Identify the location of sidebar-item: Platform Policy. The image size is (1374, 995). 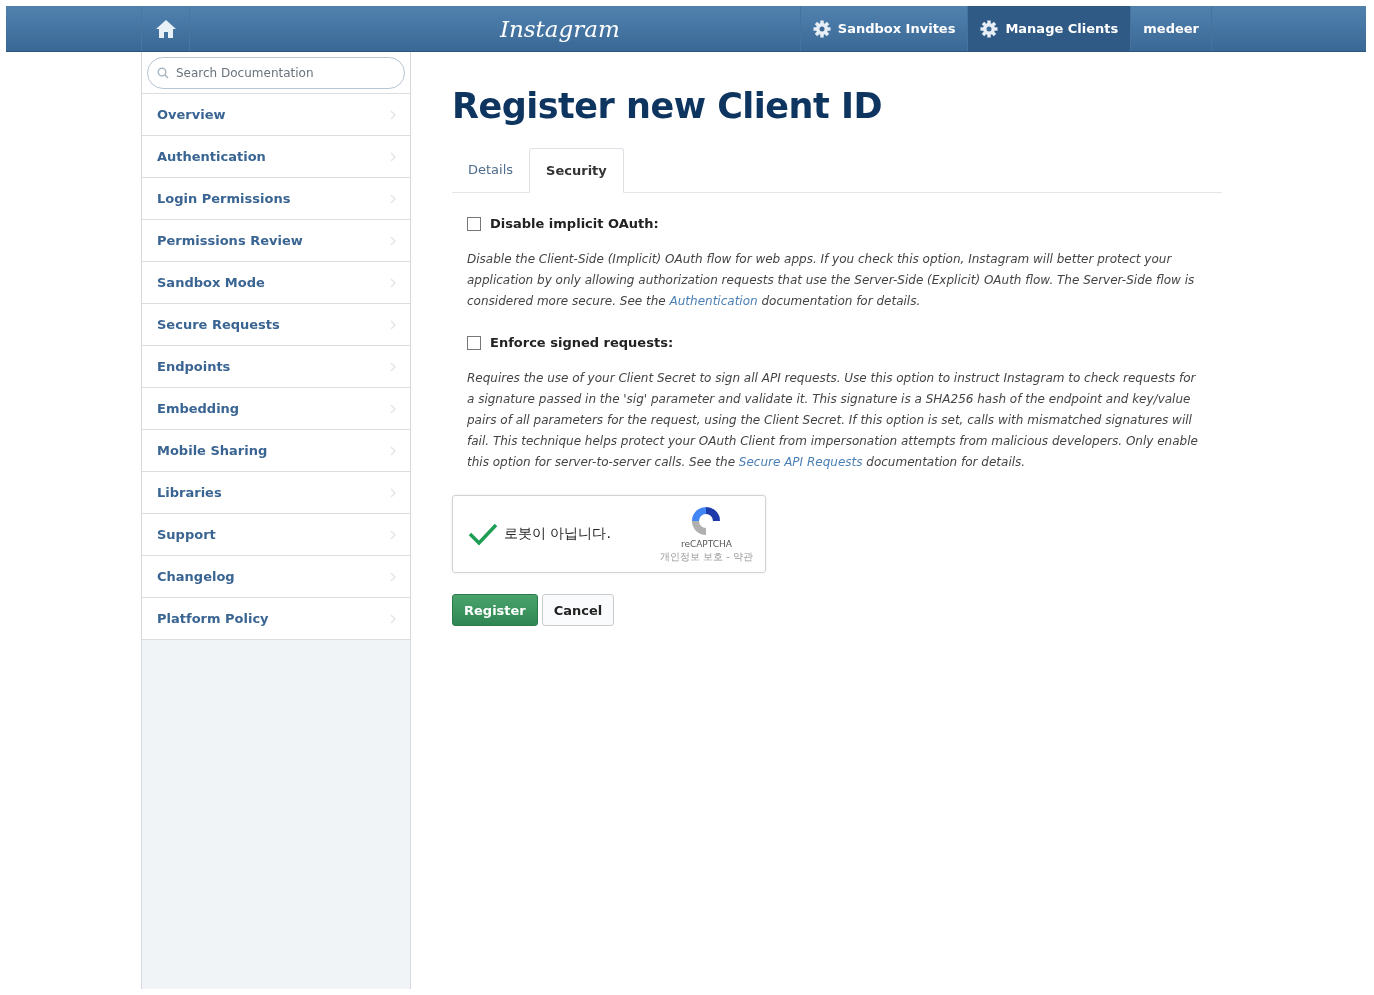
(276, 619).